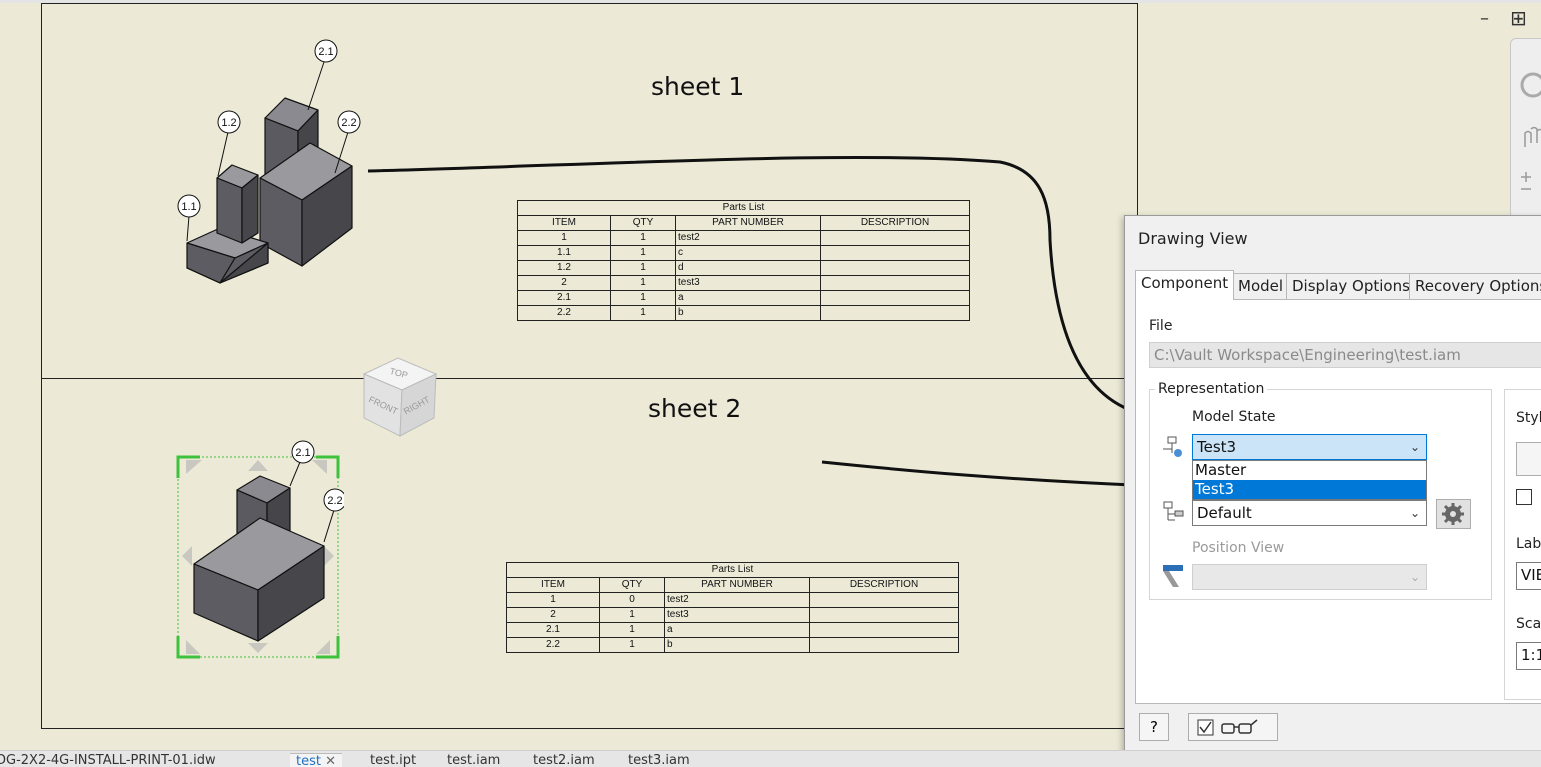  Describe the element at coordinates (1261, 286) in the screenshot. I see `tab-model: Model` at that location.